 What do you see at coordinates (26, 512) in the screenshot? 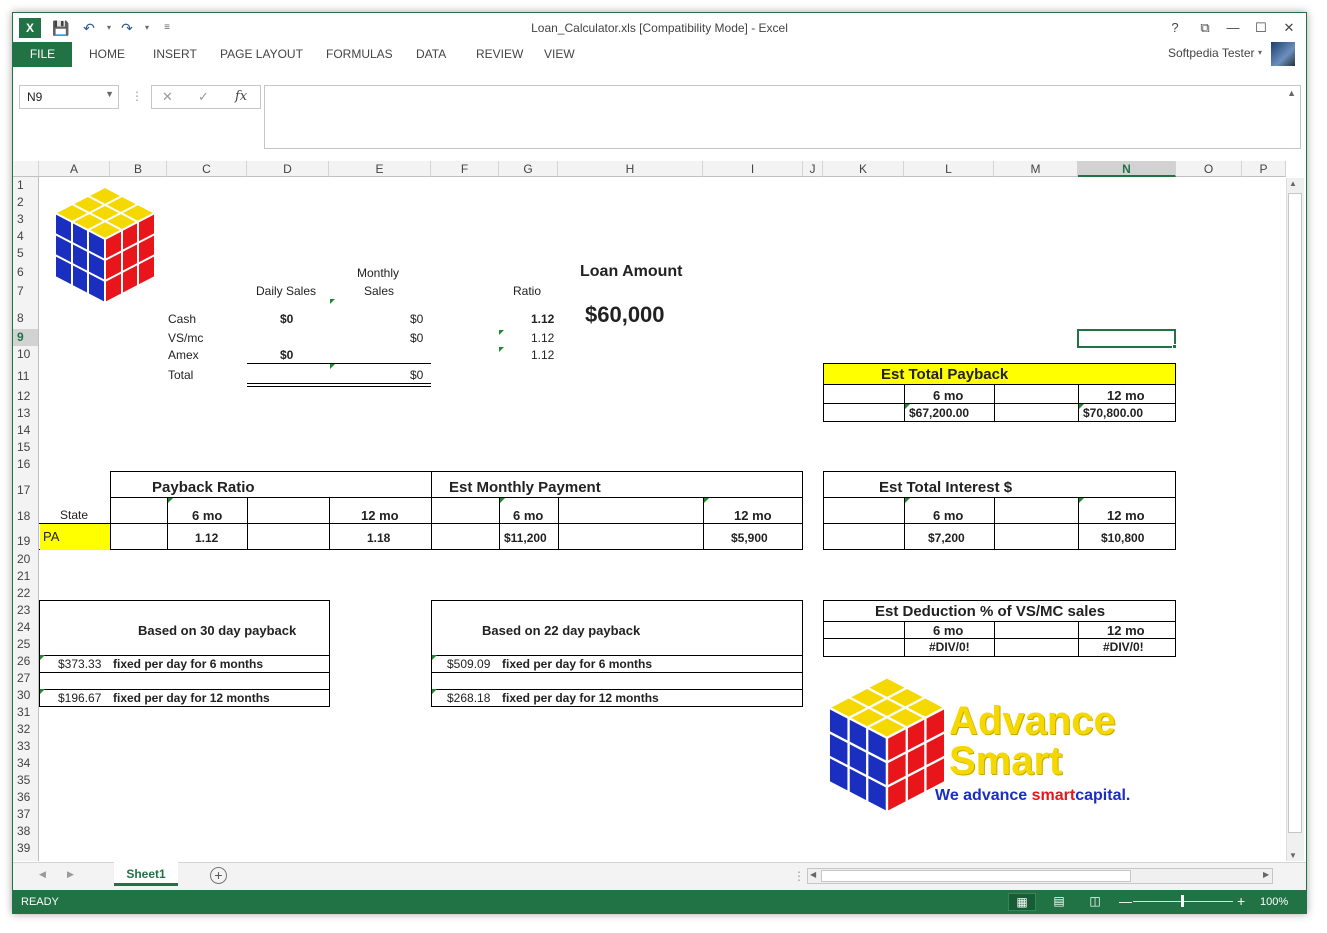
I see `row-header: 18` at bounding box center [26, 512].